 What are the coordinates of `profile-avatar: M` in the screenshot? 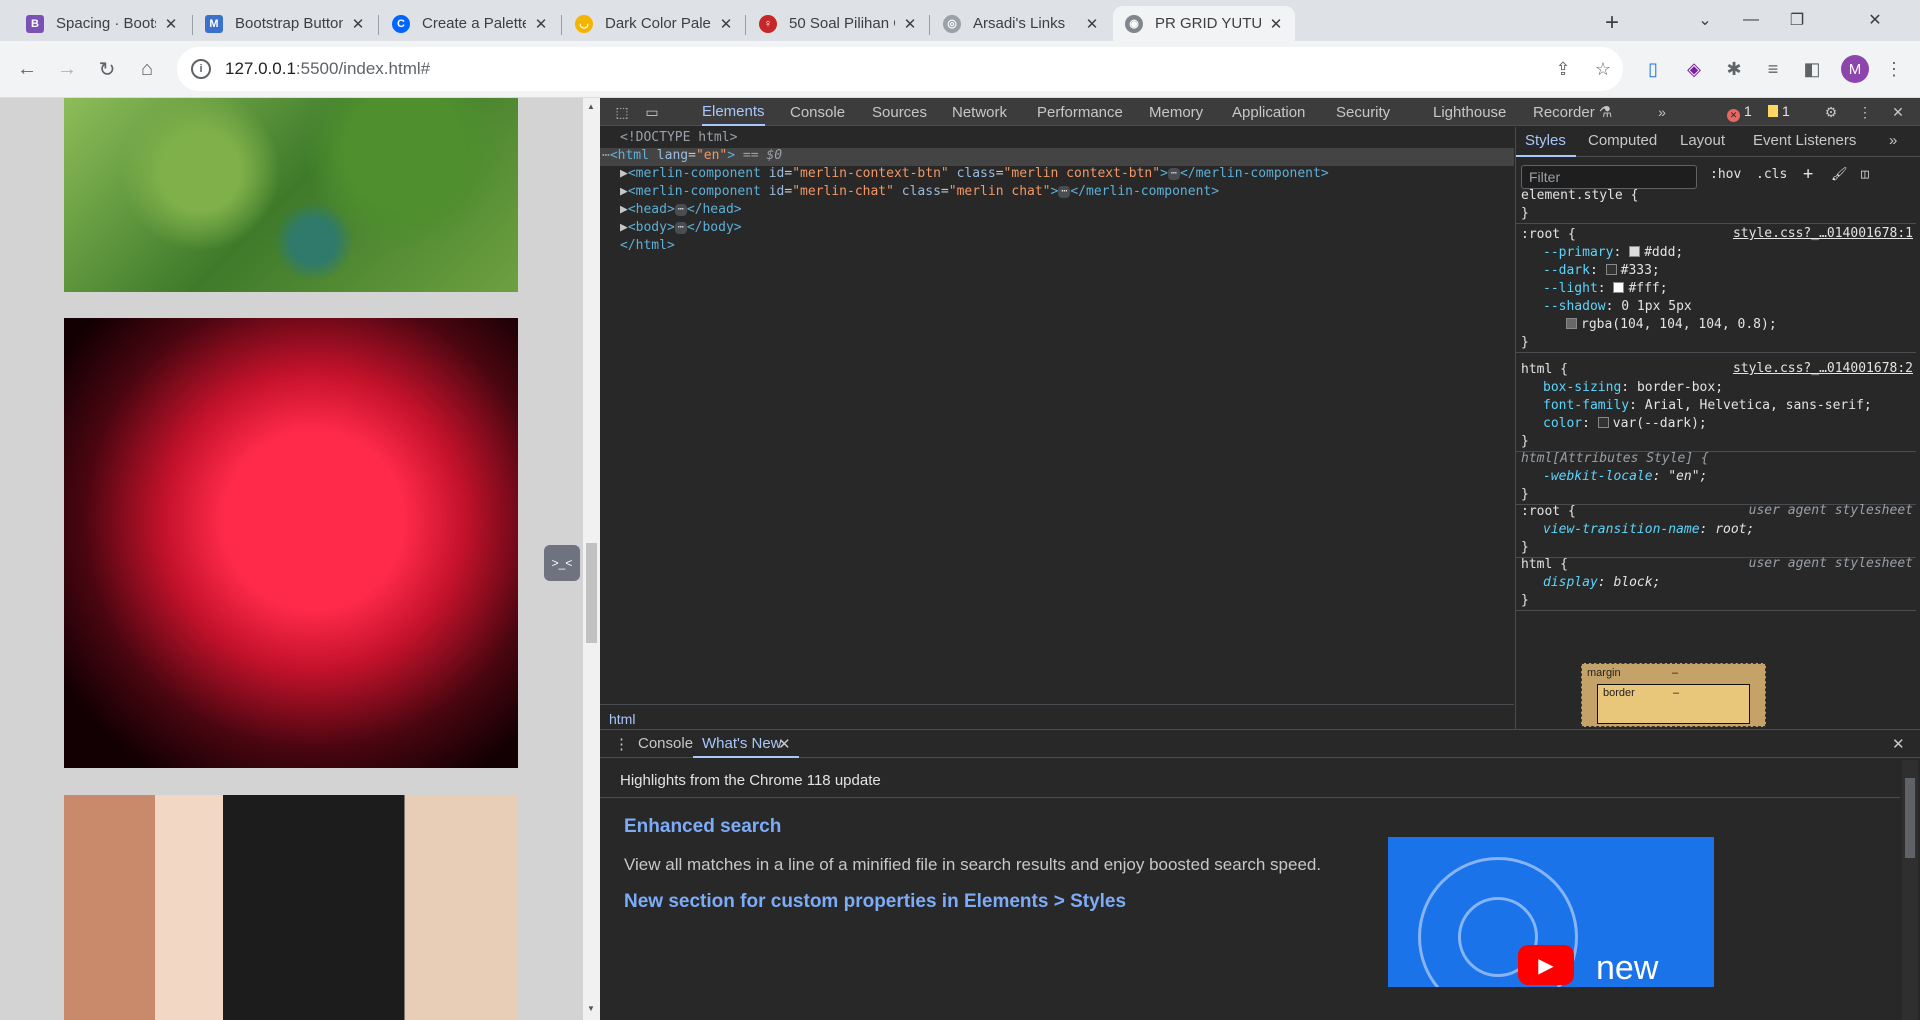 It's located at (1855, 69).